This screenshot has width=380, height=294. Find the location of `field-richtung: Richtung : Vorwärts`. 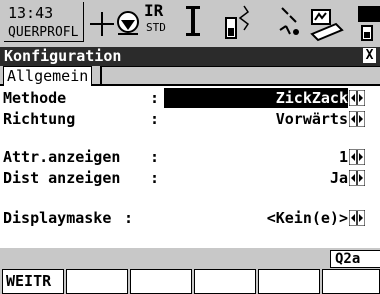

field-richtung: Richtung : Vorwärts is located at coordinates (190, 119).